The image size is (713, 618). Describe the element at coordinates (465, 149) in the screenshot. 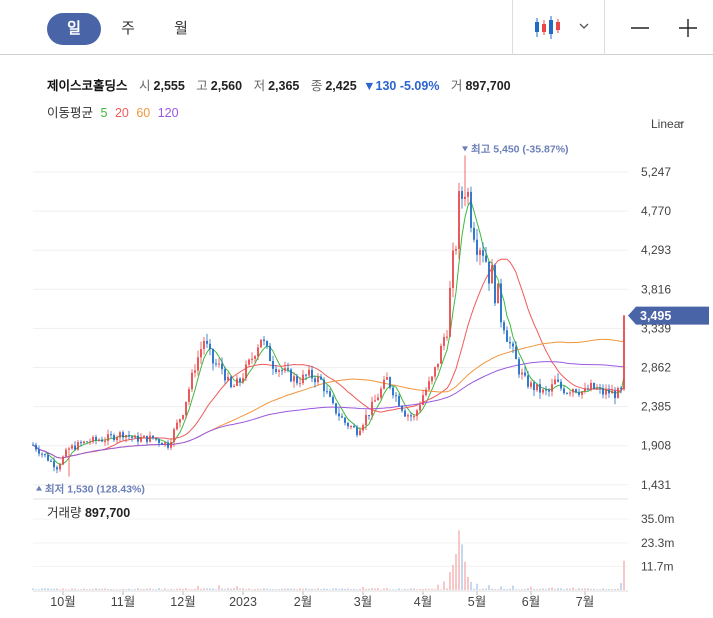

I see `max-marker-icon` at that location.